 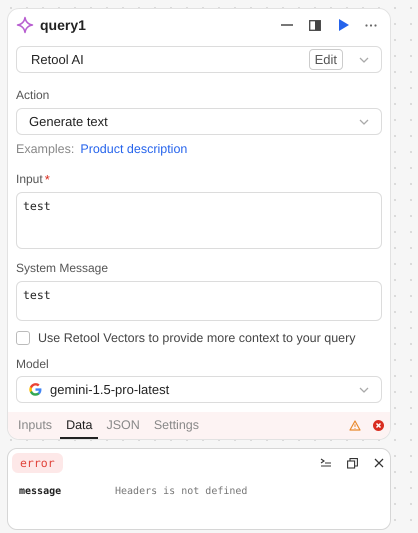 What do you see at coordinates (199, 121) in the screenshot?
I see `action-select: Generate text` at bounding box center [199, 121].